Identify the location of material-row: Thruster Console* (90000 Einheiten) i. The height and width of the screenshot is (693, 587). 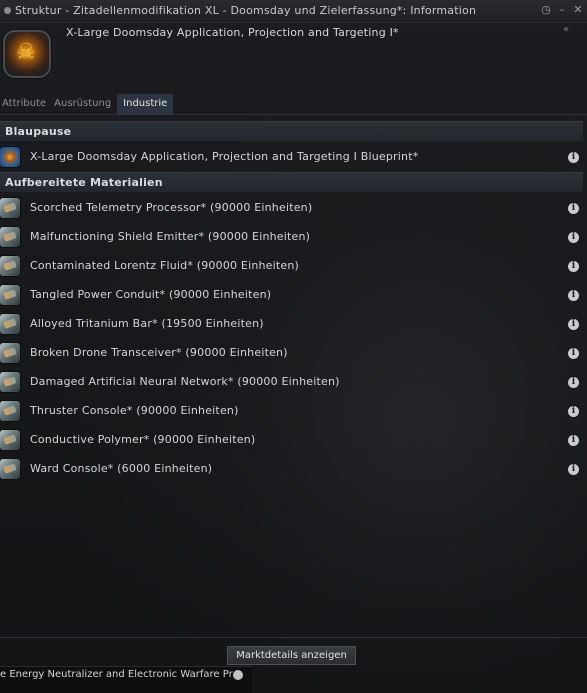
(291, 411).